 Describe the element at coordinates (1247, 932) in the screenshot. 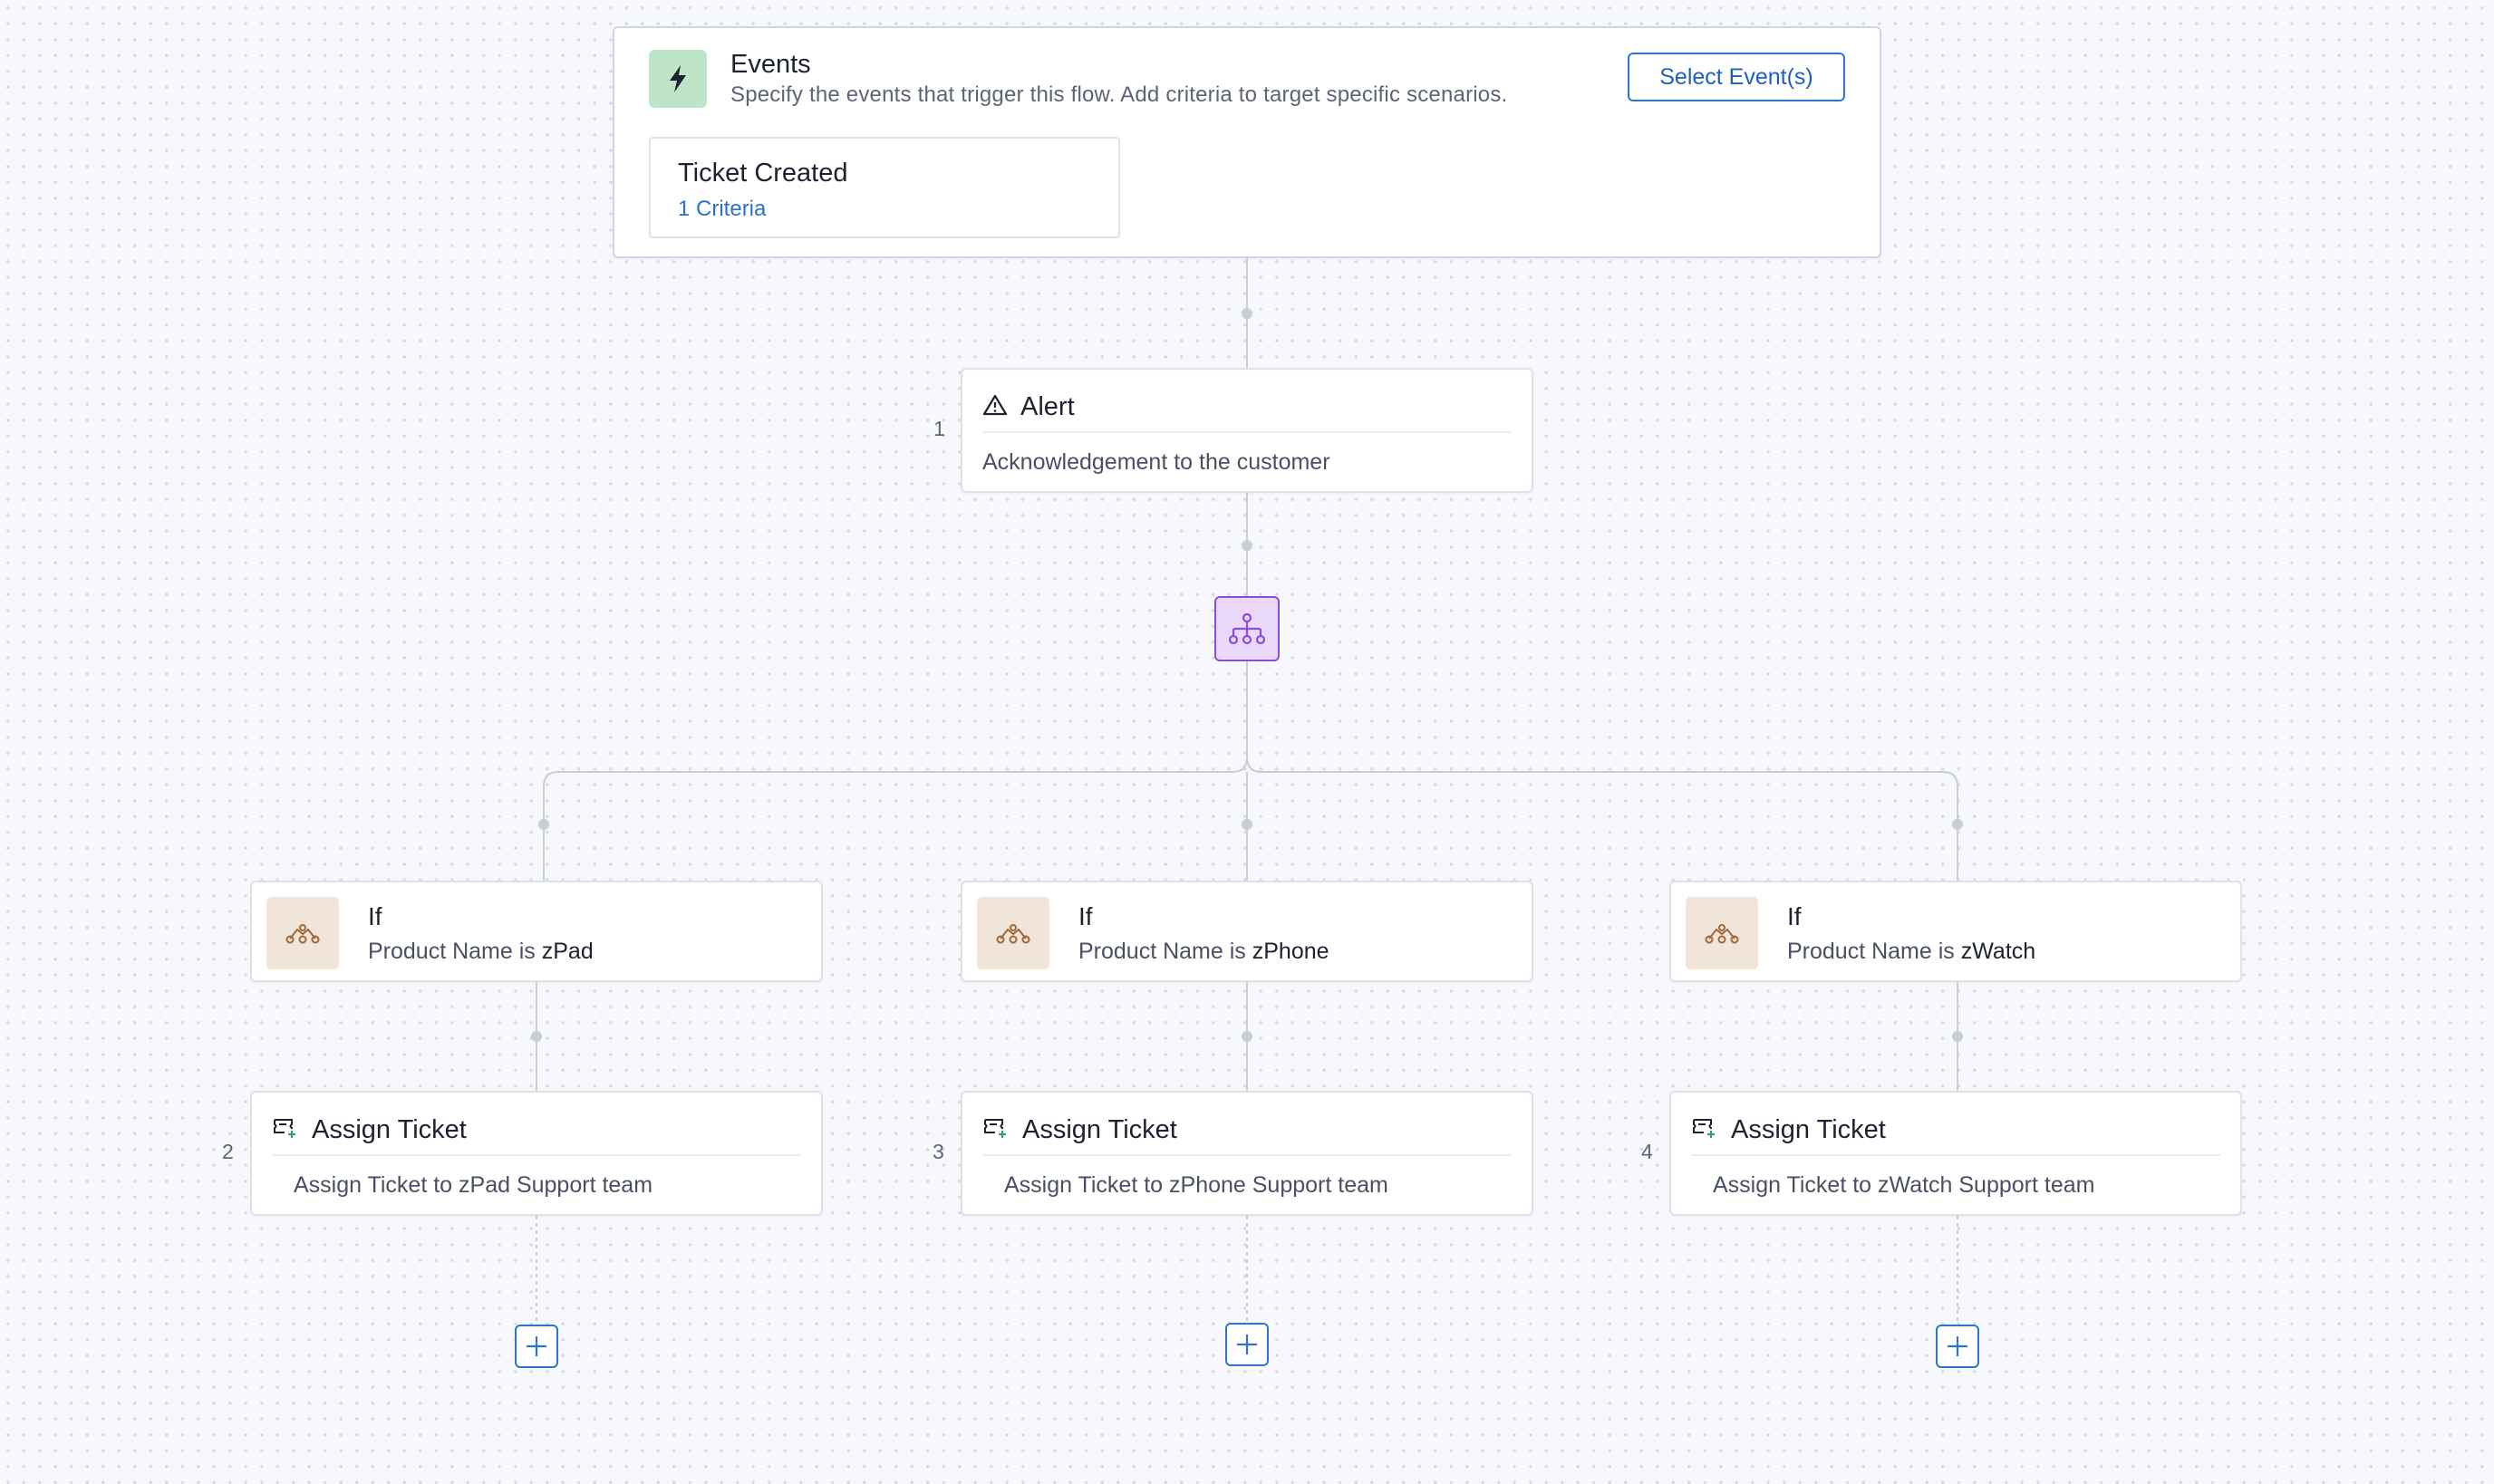

I see `condition-card-zphone: If Product Name is zPhone` at that location.